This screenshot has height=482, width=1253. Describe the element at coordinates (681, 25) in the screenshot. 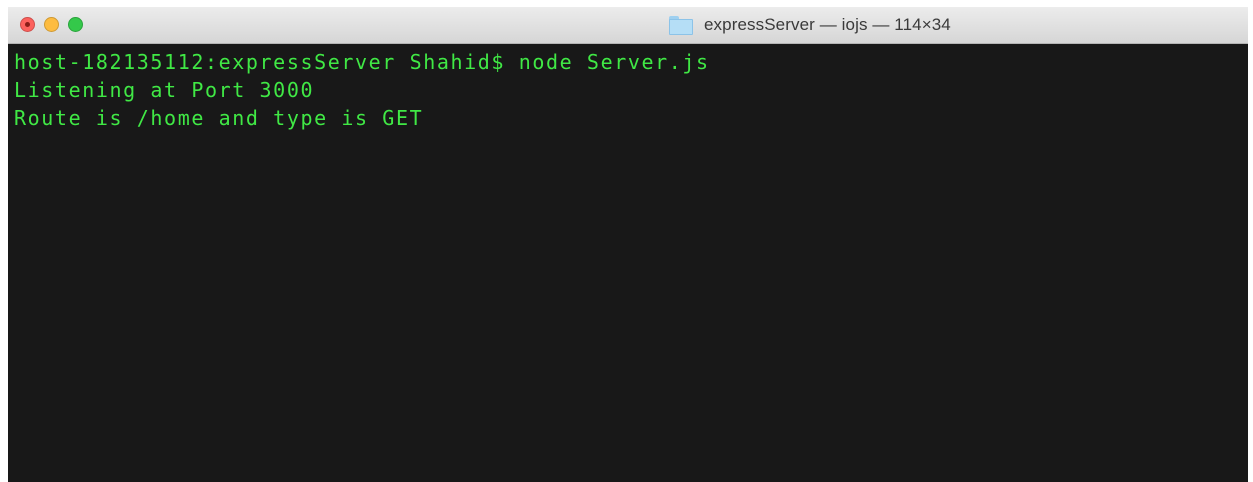

I see `folder-icon` at that location.